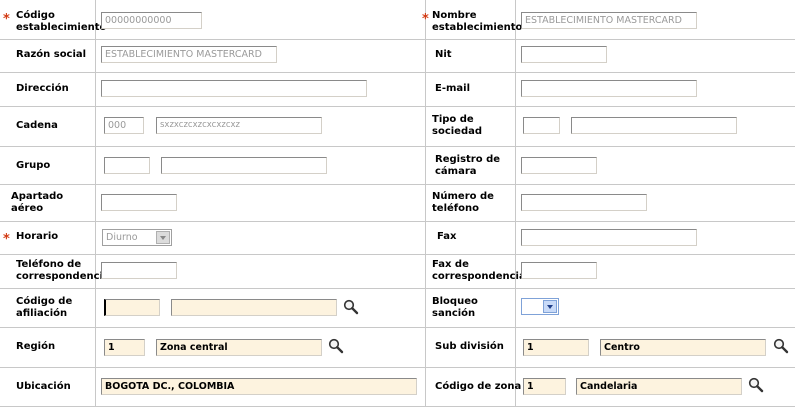 The image size is (795, 410). What do you see at coordinates (239, 347) in the screenshot?
I see `region-name-field: Zona central` at bounding box center [239, 347].